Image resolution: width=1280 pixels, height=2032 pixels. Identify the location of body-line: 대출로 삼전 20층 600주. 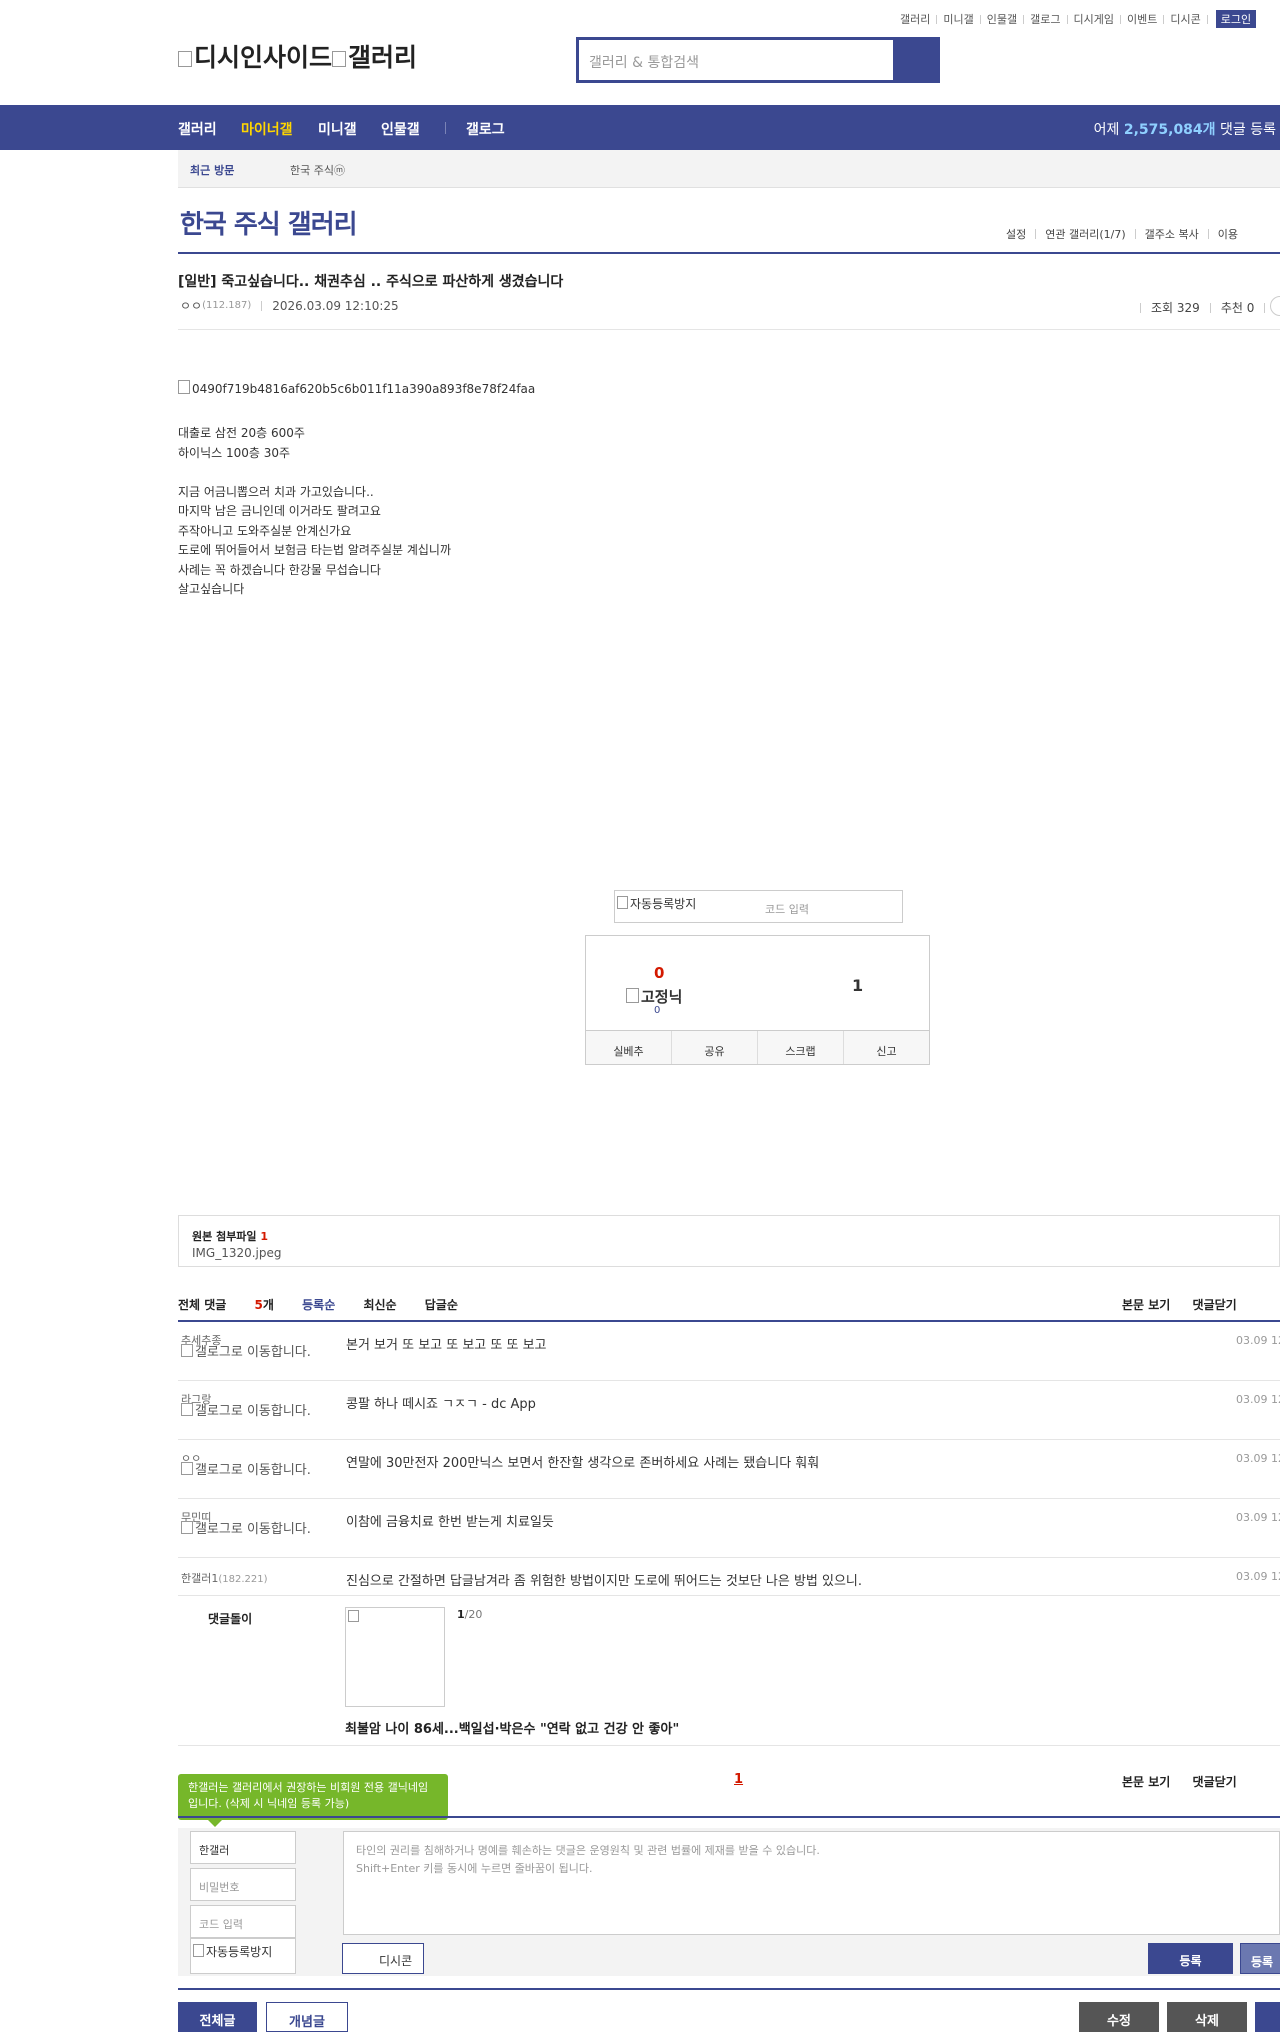
(241, 433).